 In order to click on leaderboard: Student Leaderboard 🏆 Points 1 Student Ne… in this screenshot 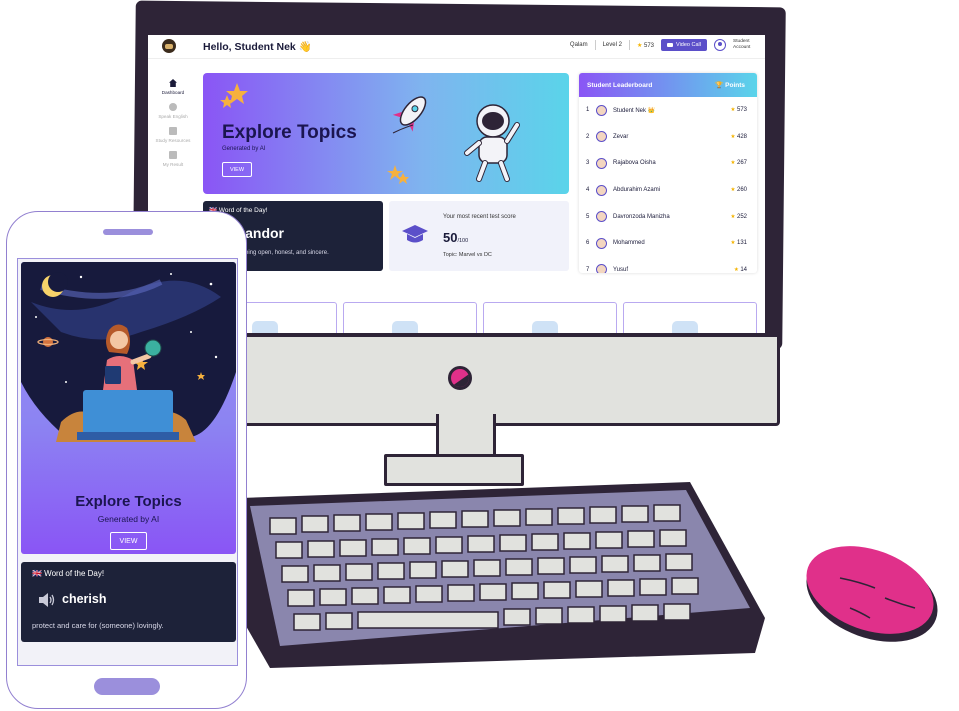, I will do `click(668, 173)`.